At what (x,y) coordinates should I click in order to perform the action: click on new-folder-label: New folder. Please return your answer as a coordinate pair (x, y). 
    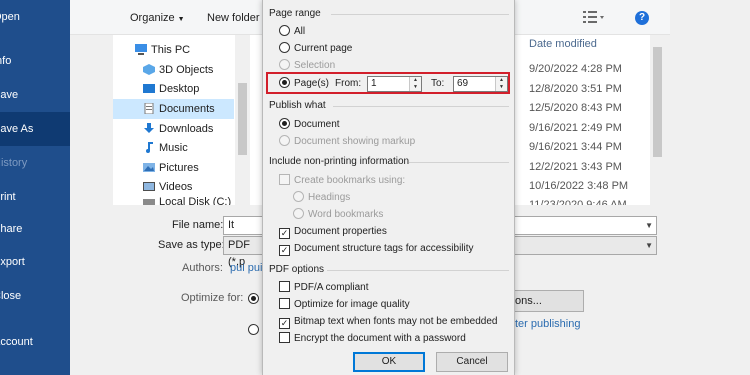
    Looking at the image, I should click on (233, 18).